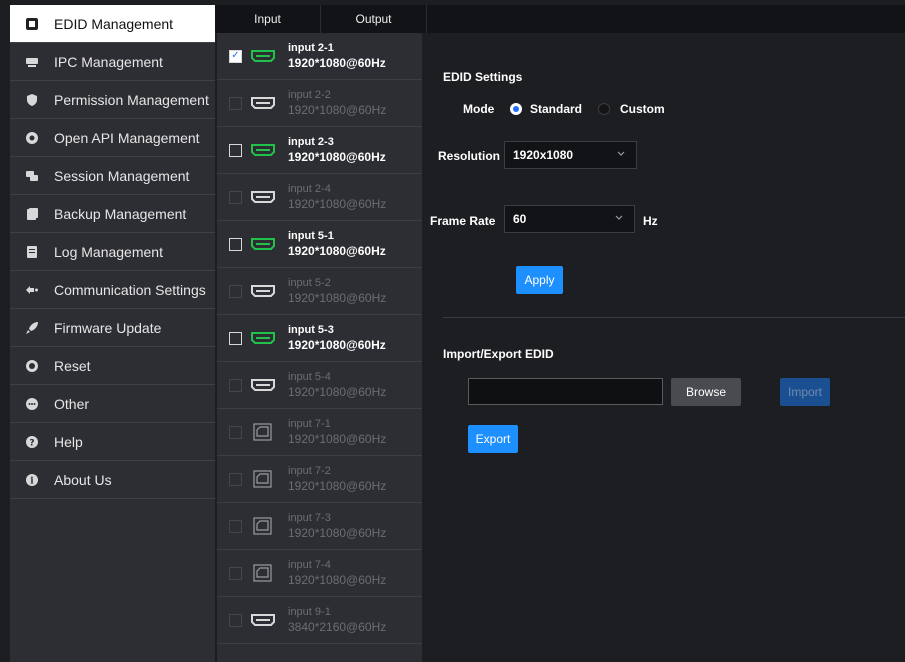 Image resolution: width=905 pixels, height=662 pixels. I want to click on port-item: input 5-3 1920*1080@60Hz, so click(319, 338).